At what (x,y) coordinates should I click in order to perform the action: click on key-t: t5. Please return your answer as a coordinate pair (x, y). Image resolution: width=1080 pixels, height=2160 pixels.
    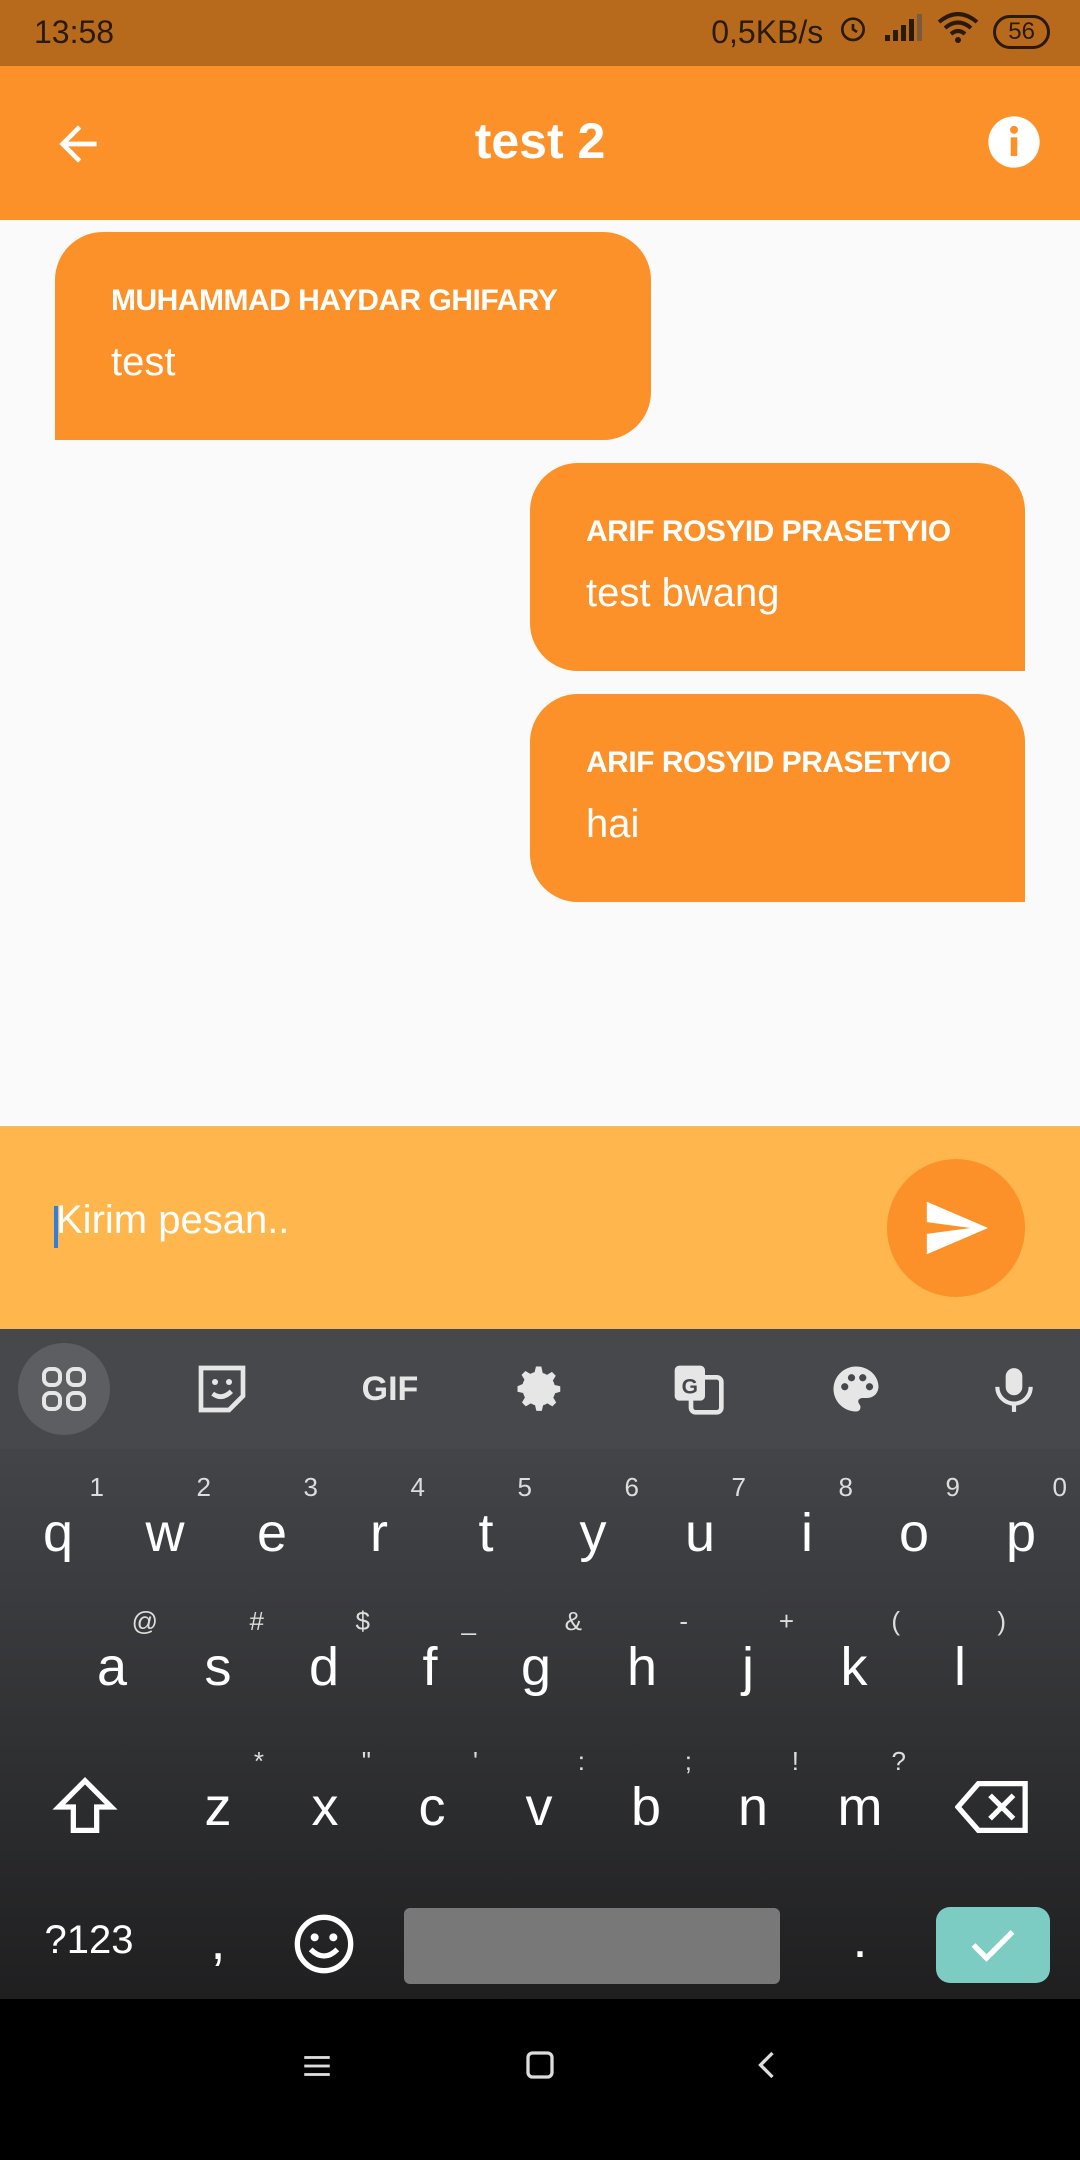
    Looking at the image, I should click on (486, 1518).